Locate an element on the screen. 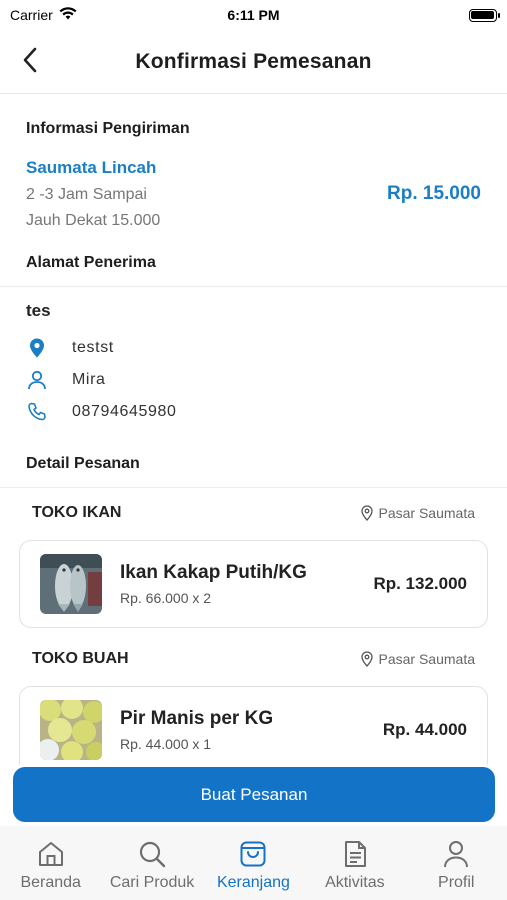  store-header: TOKO IKAN Pasar Saumata is located at coordinates (253, 513).